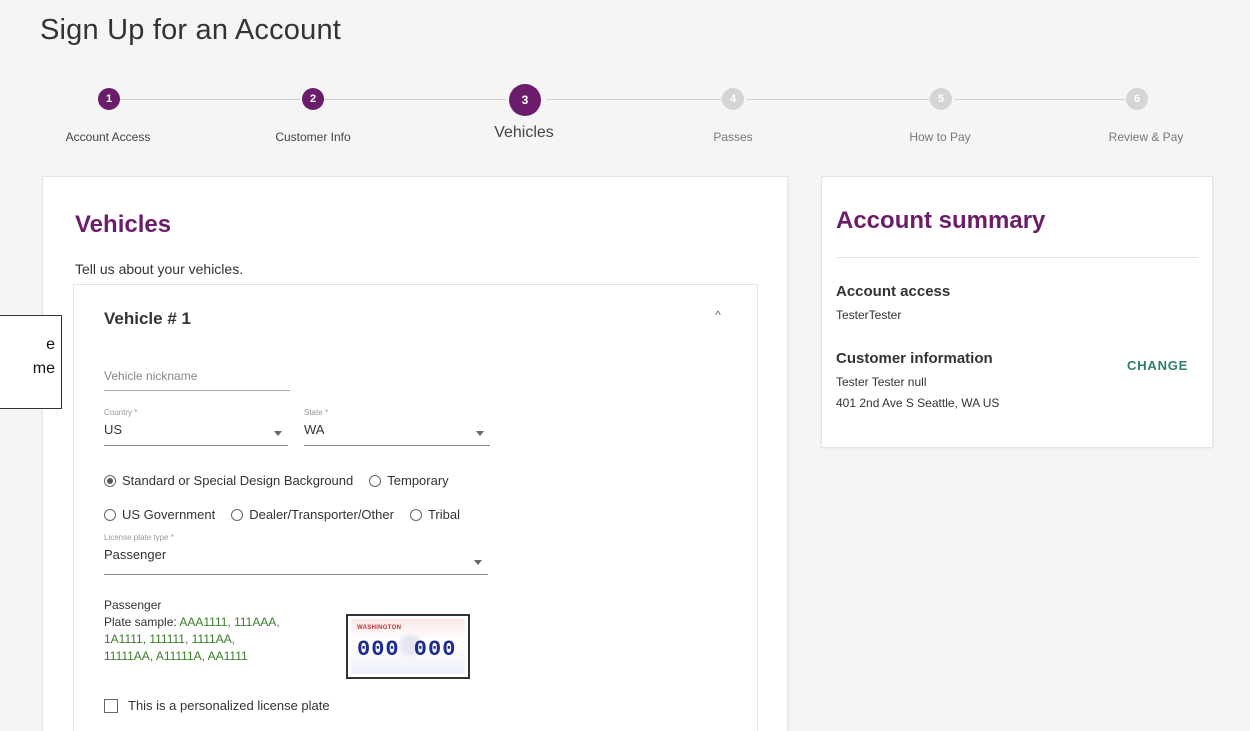 Image resolution: width=1250 pixels, height=731 pixels. I want to click on radio-dealer: Dealer/Transporter/Other, so click(312, 514).